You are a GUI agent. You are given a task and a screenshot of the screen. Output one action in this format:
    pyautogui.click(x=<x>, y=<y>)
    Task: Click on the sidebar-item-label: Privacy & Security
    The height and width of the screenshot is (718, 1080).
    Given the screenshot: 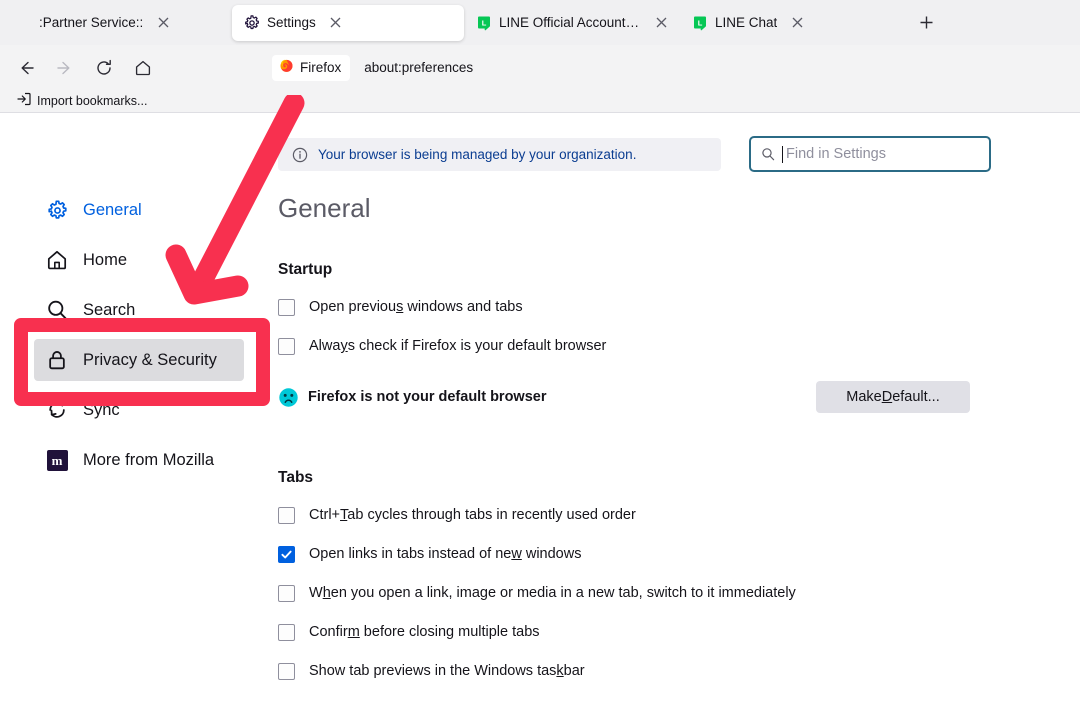 What is the action you would take?
    pyautogui.click(x=150, y=360)
    